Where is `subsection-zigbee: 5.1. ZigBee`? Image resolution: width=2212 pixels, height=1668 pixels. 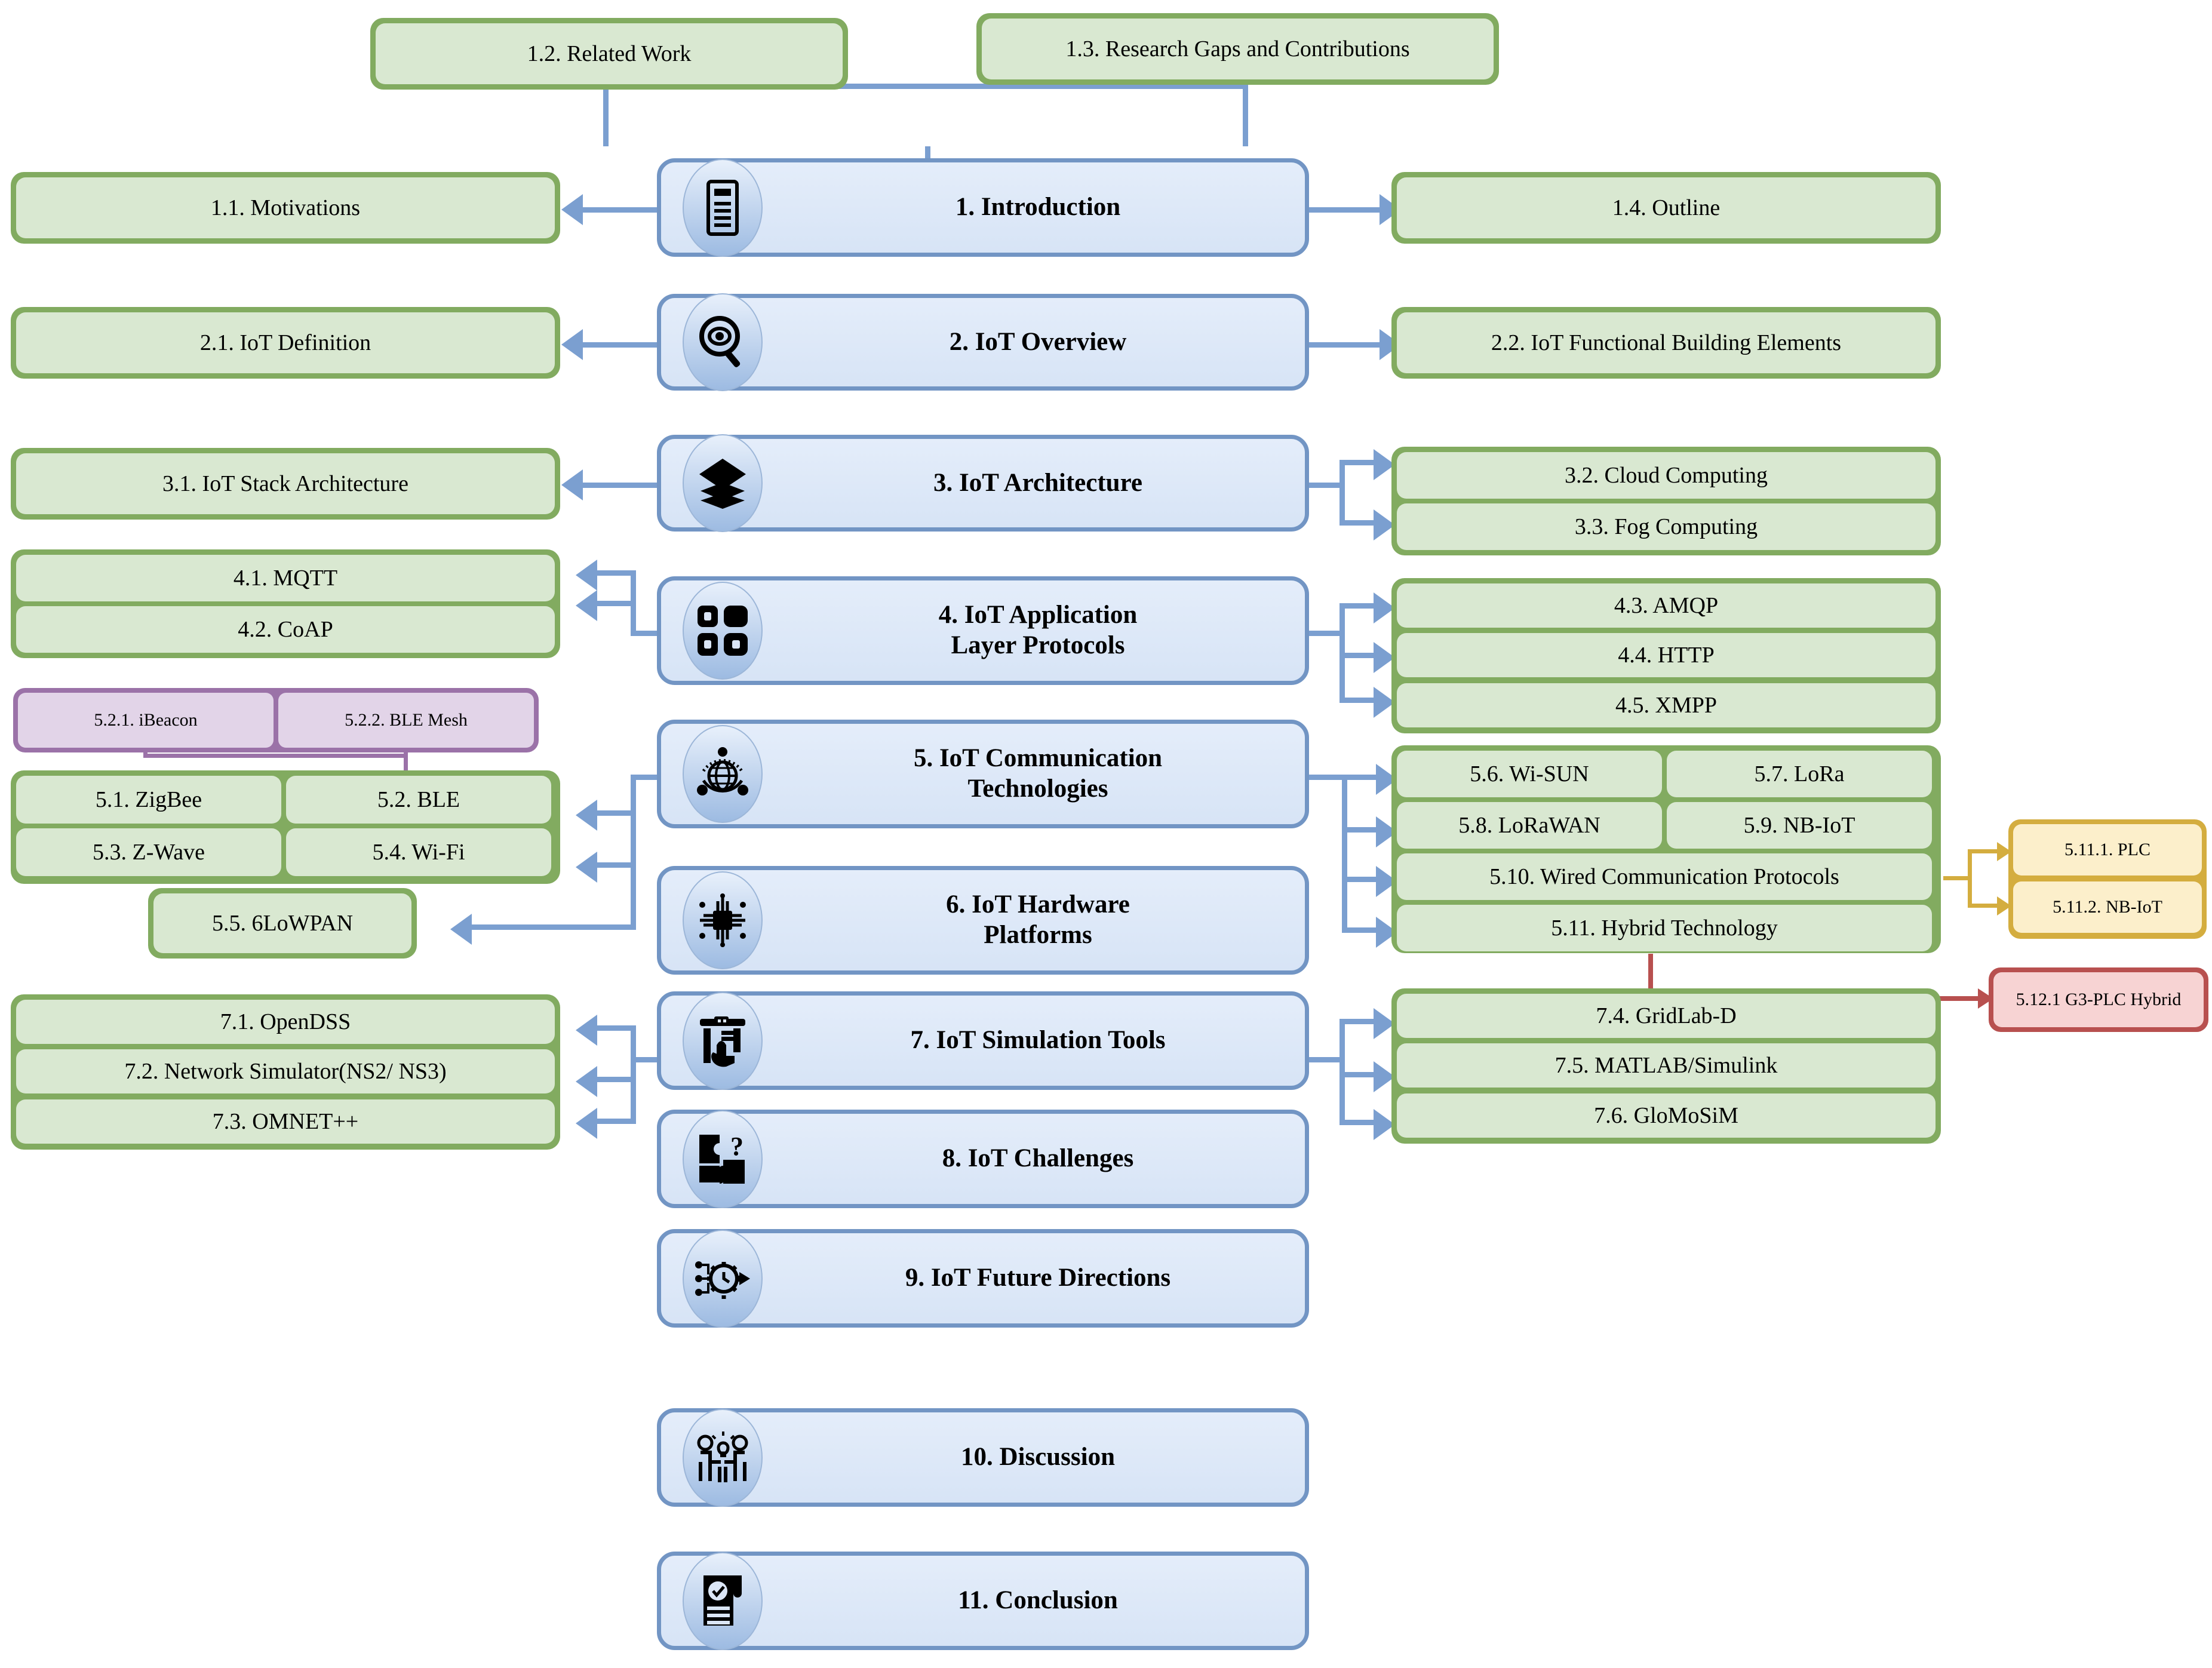 subsection-zigbee: 5.1. ZigBee is located at coordinates (148, 800).